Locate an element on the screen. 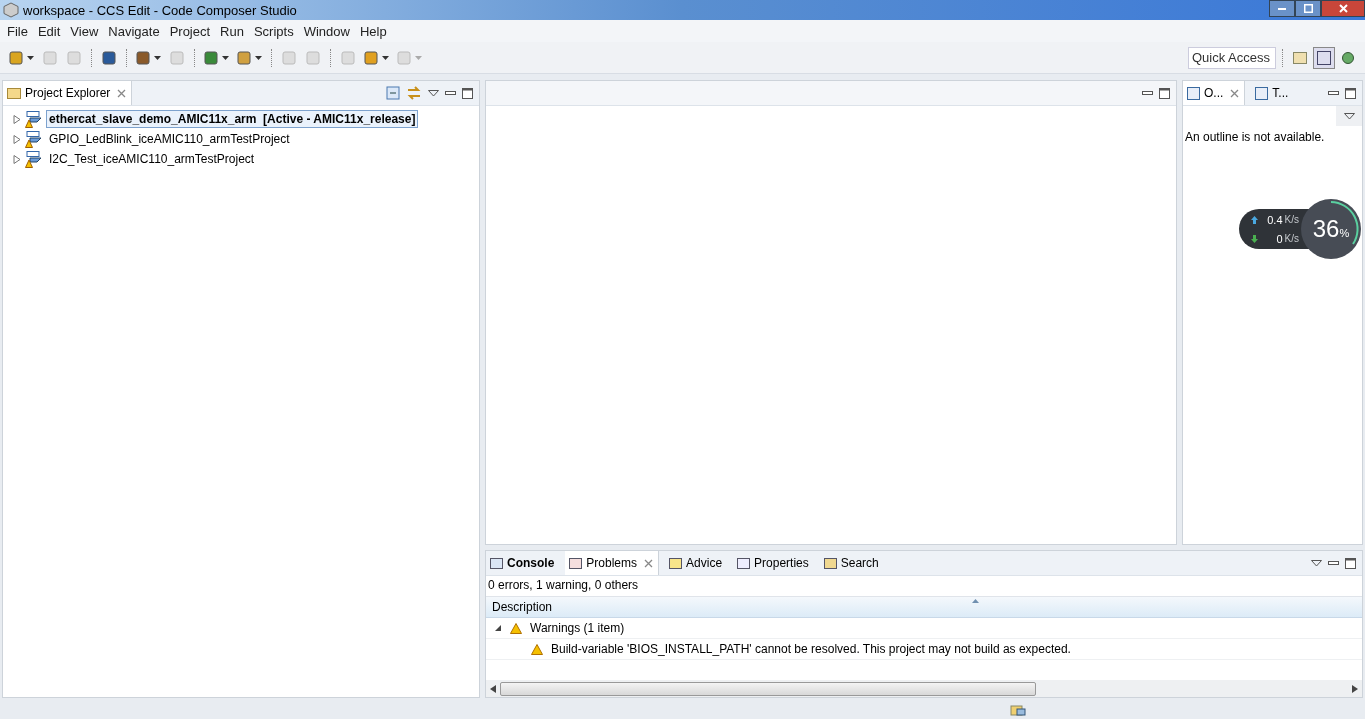  tab-label: Project Explorer is located at coordinates (68, 93).